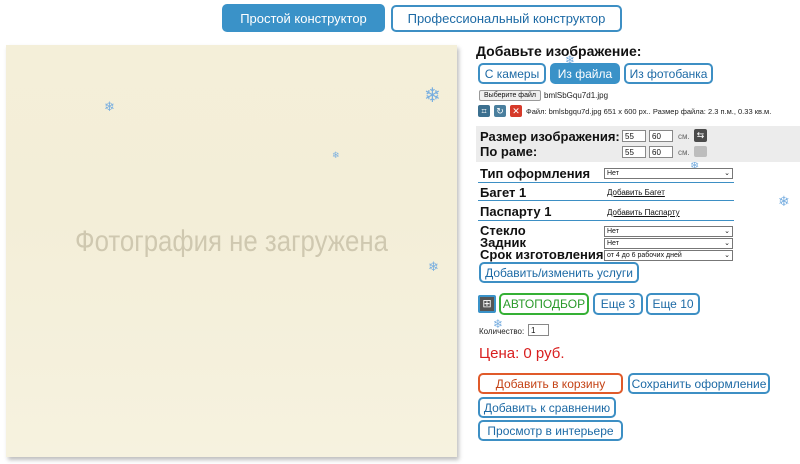  Describe the element at coordinates (516, 211) in the screenshot. I see `passepartout-label: Паспарту 1` at that location.